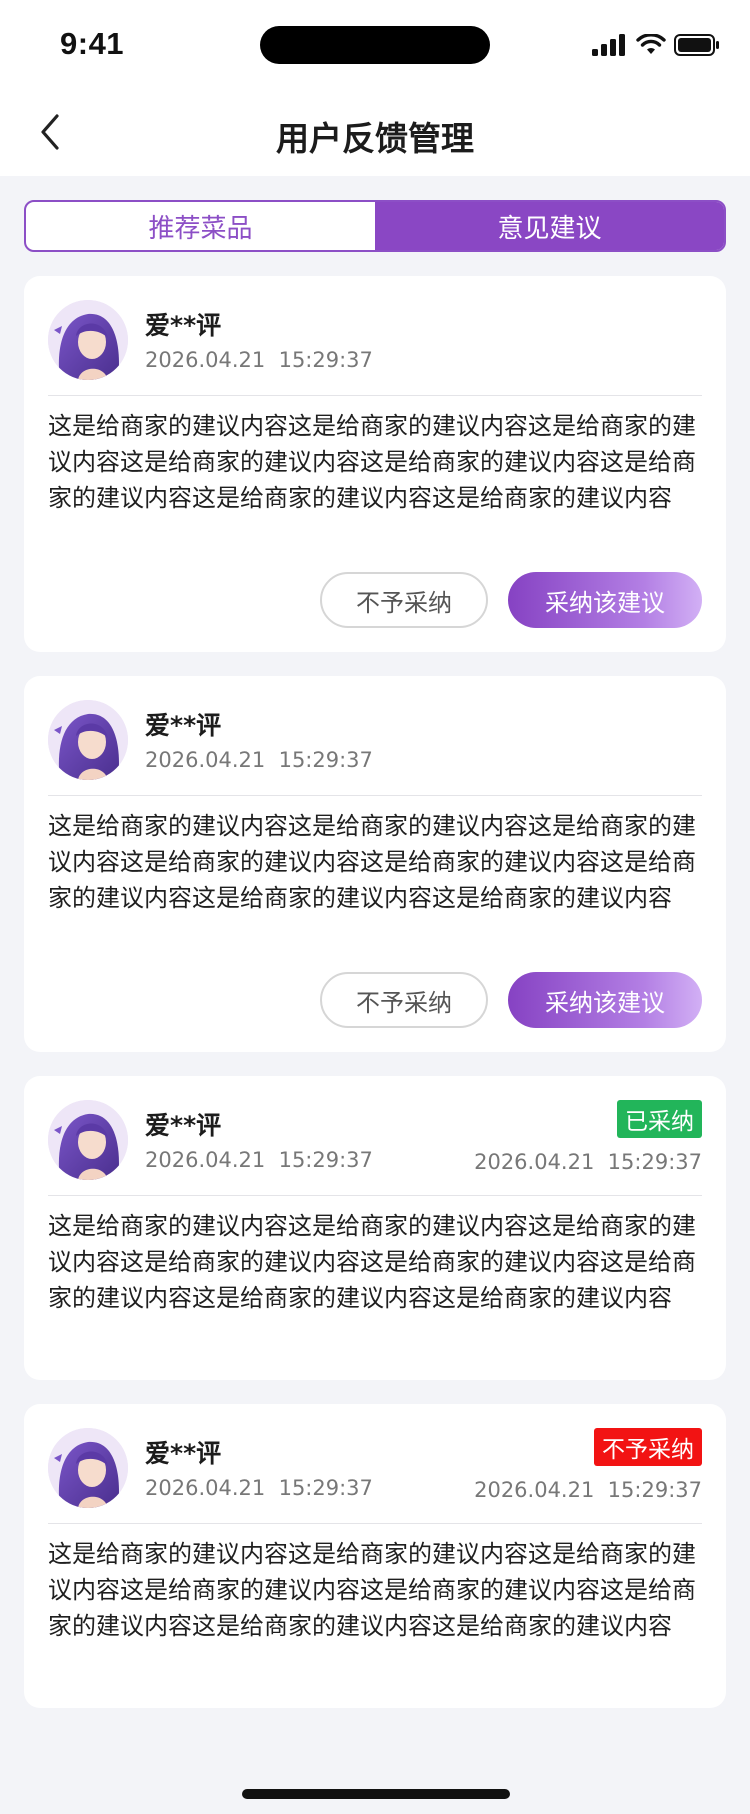  I want to click on status-badge: 不予采纳, so click(648, 1447).